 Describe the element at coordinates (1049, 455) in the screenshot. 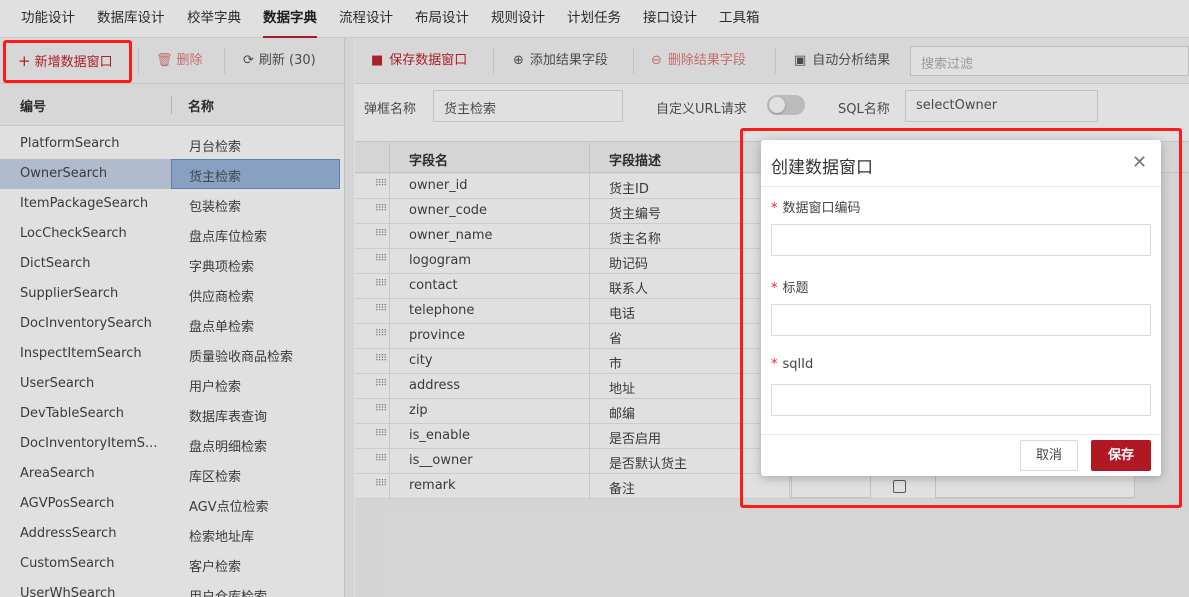

I see `cancel-button: 取消` at that location.